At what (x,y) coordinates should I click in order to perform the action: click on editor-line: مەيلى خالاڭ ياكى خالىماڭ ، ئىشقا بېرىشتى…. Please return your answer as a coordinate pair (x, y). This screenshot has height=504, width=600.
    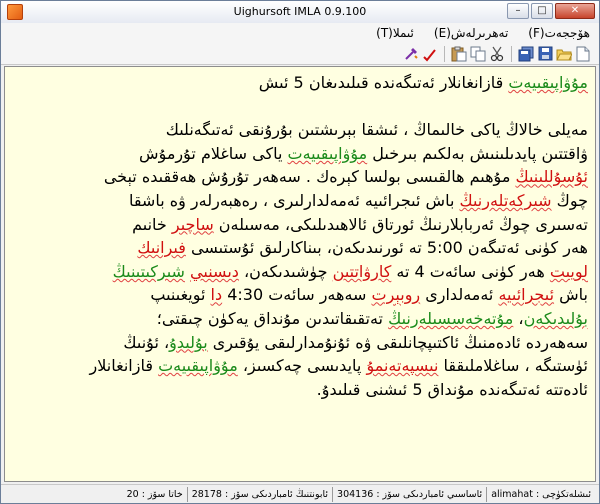
    Looking at the image, I should click on (299, 130).